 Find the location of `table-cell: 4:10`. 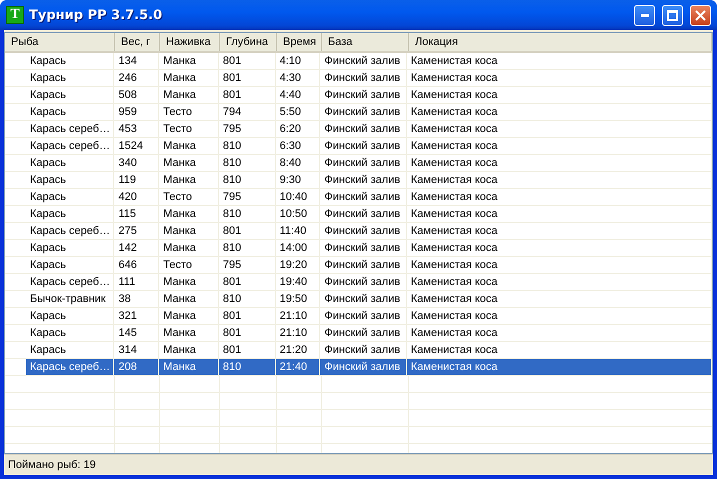

table-cell: 4:10 is located at coordinates (298, 61).